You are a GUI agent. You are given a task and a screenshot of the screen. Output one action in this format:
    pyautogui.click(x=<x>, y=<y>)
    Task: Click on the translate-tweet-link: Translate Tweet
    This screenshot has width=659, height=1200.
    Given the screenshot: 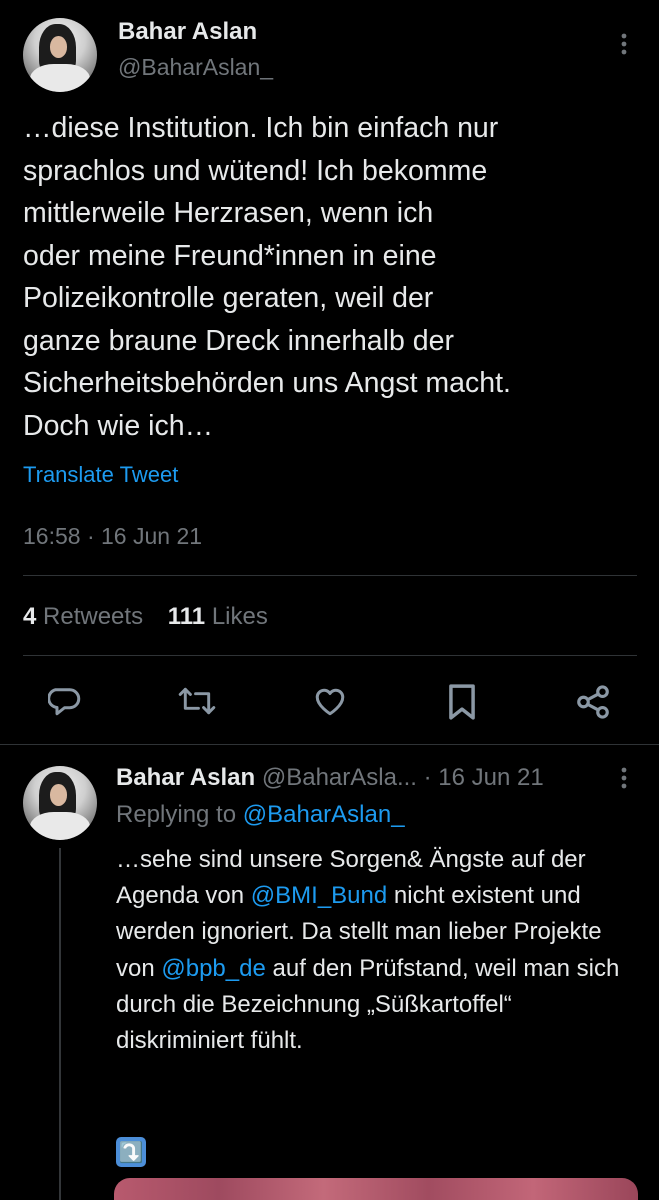 What is the action you would take?
    pyautogui.click(x=100, y=475)
    